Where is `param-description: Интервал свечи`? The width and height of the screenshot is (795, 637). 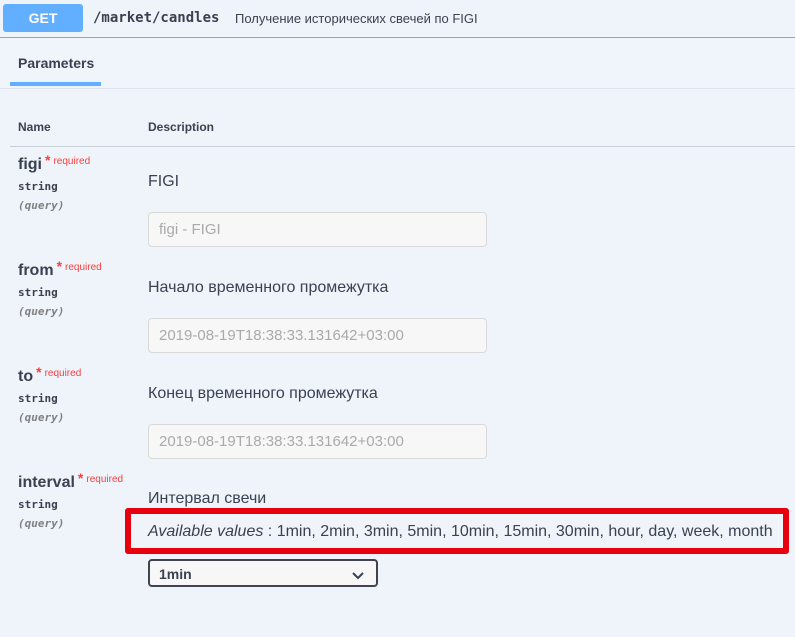
param-description: Интервал свечи is located at coordinates (207, 498).